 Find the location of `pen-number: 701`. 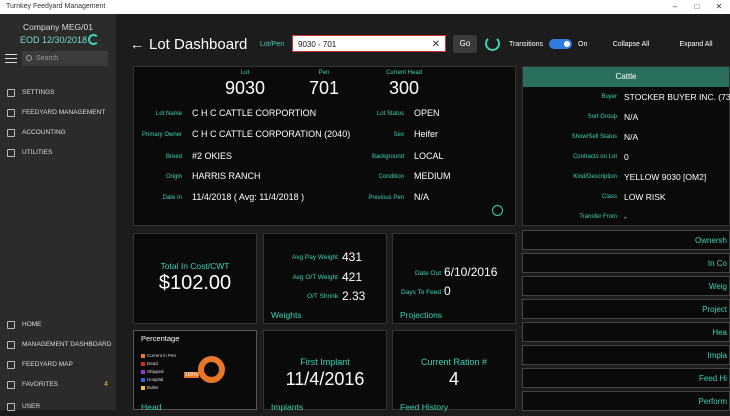

pen-number: 701 is located at coordinates (324, 88).